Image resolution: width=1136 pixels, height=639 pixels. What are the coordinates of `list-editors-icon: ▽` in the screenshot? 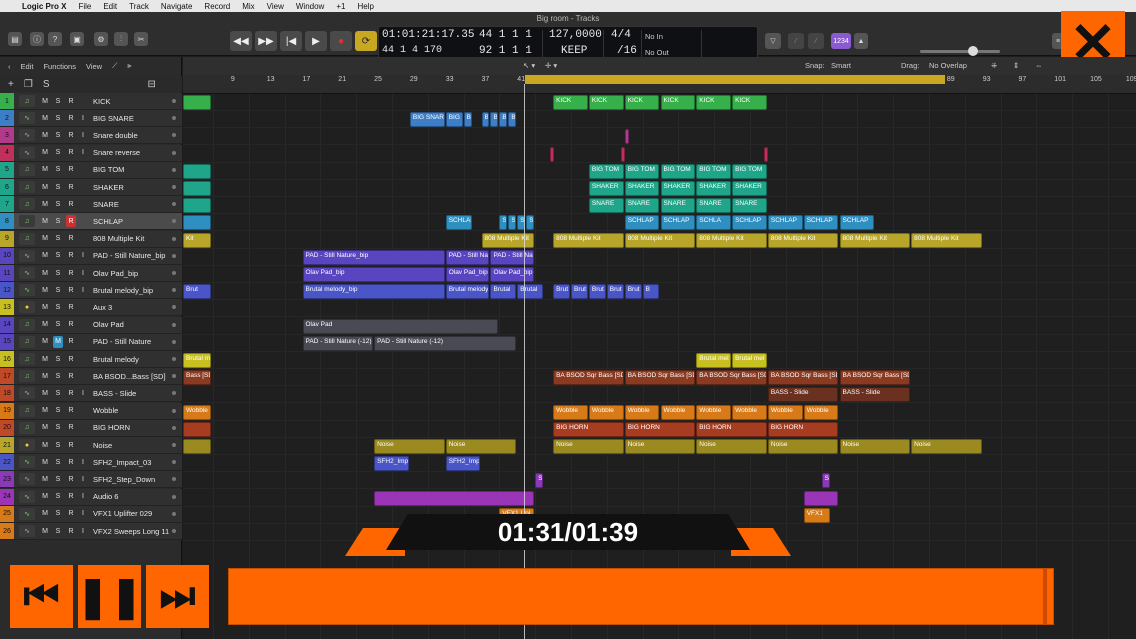 It's located at (773, 41).